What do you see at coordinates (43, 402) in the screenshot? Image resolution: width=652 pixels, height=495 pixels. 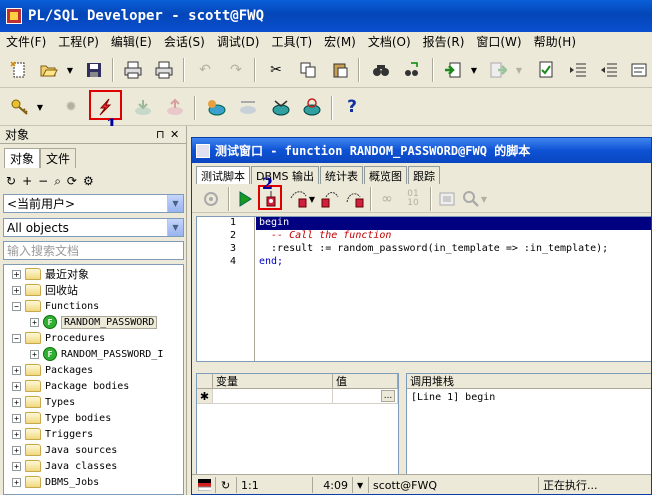 I see `tree-item-types: + Types` at bounding box center [43, 402].